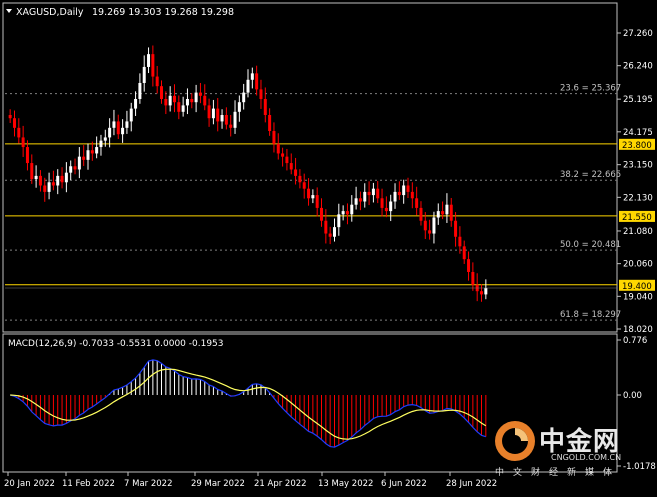 The image size is (657, 497). What do you see at coordinates (590, 315) in the screenshot?
I see `fib-label: 61.8 = 18.297` at bounding box center [590, 315].